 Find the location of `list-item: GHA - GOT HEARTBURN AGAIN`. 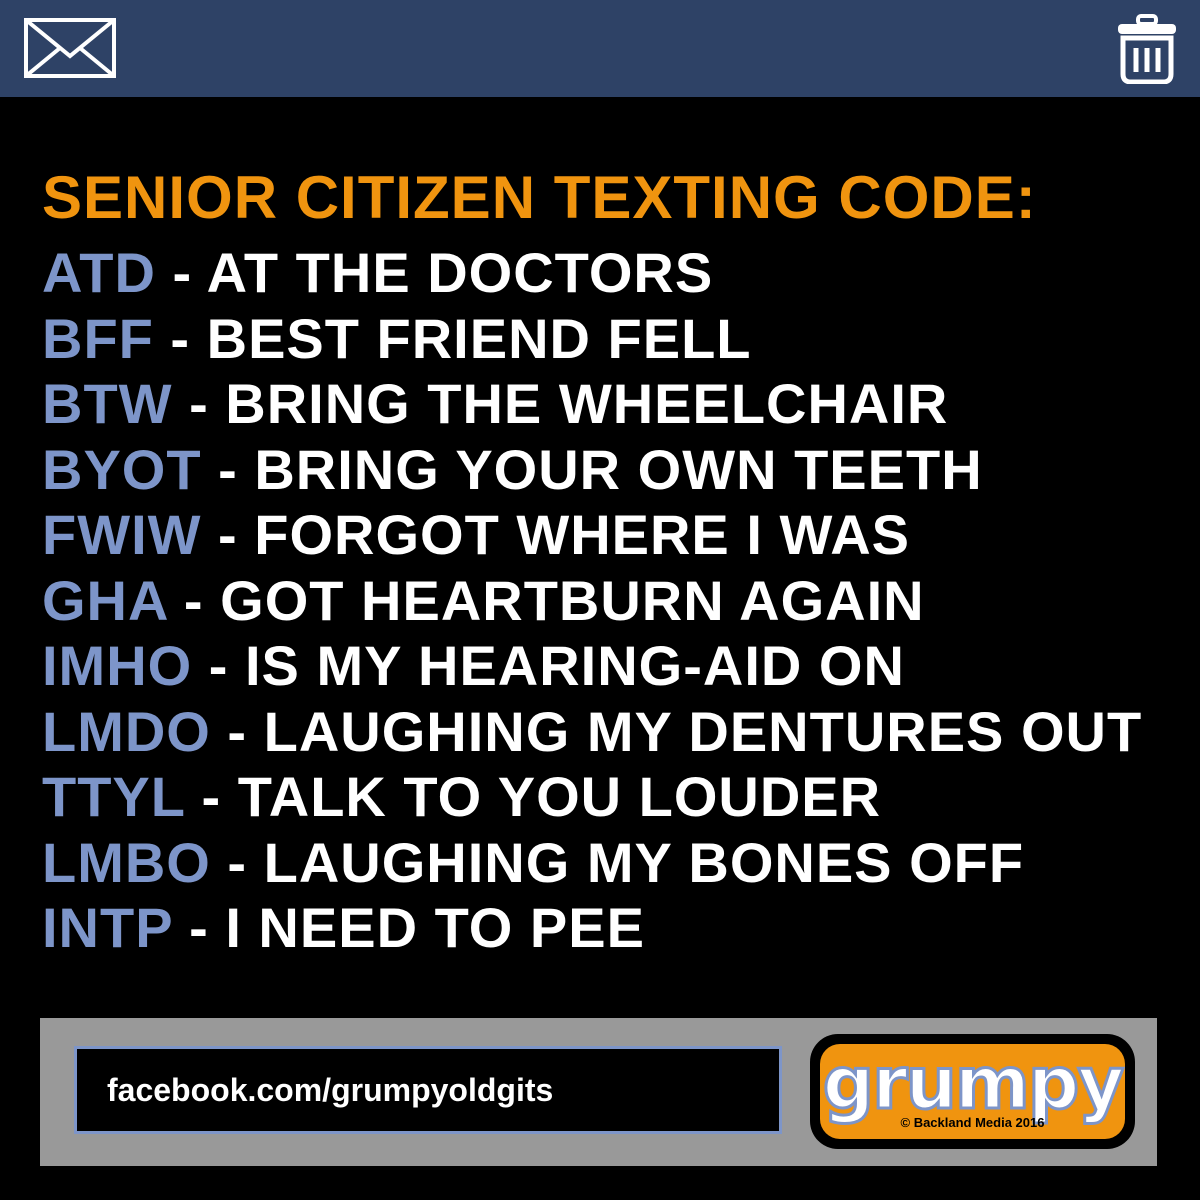

list-item: GHA - GOT HEARTBURN AGAIN is located at coordinates (592, 601).